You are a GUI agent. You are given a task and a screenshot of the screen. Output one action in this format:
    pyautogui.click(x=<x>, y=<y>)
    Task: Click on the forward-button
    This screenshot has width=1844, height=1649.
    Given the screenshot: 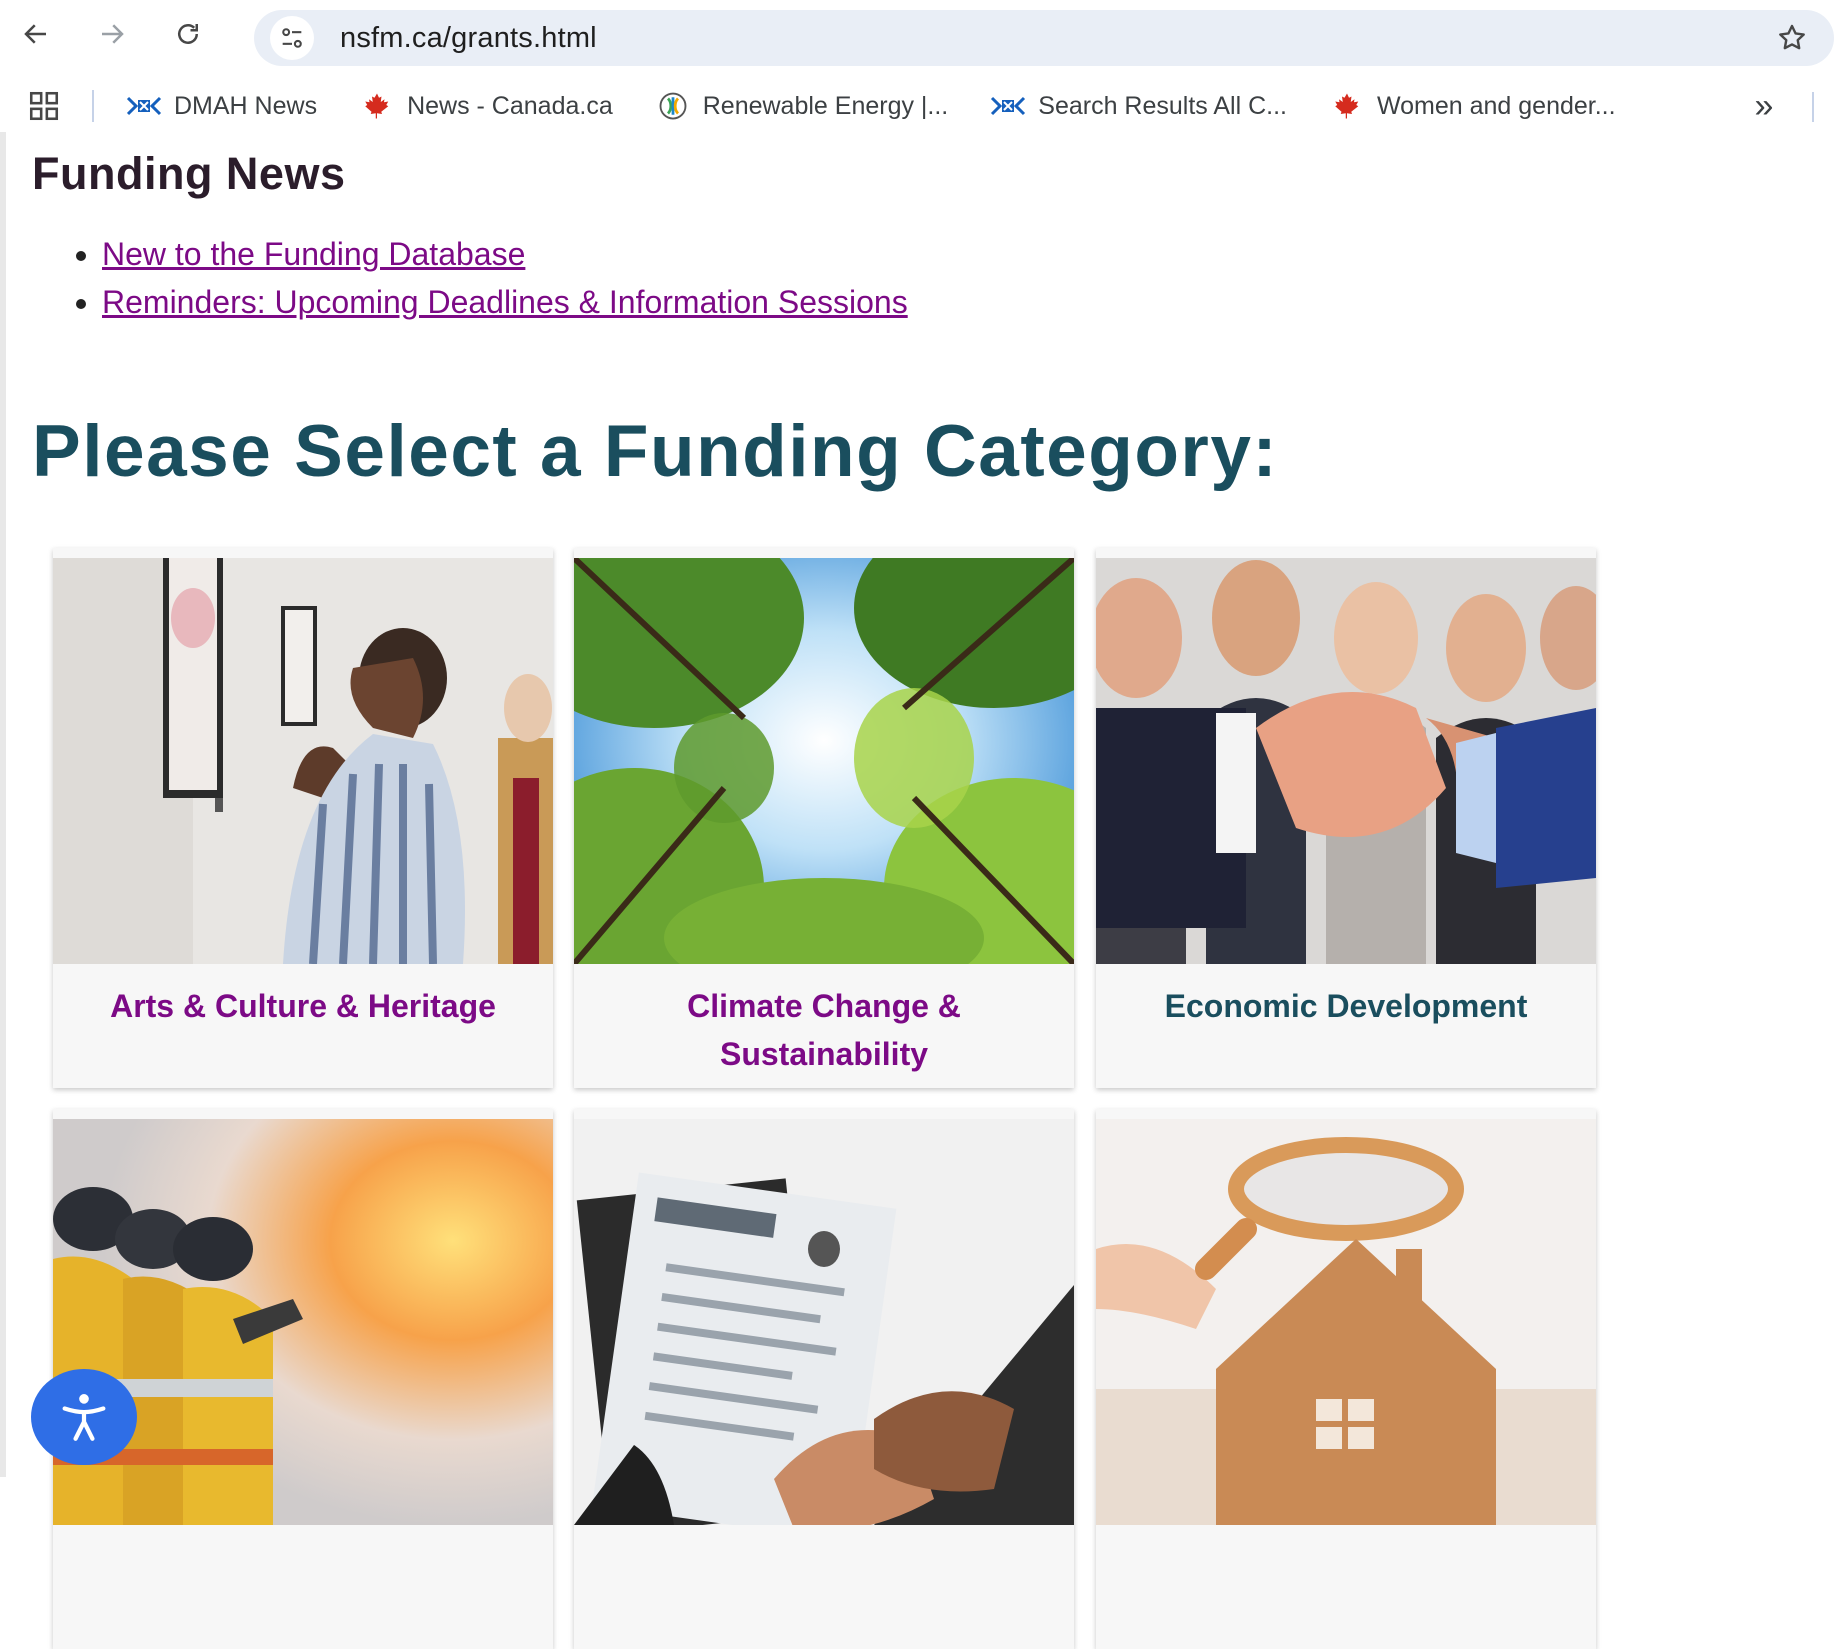 What is the action you would take?
    pyautogui.click(x=112, y=34)
    